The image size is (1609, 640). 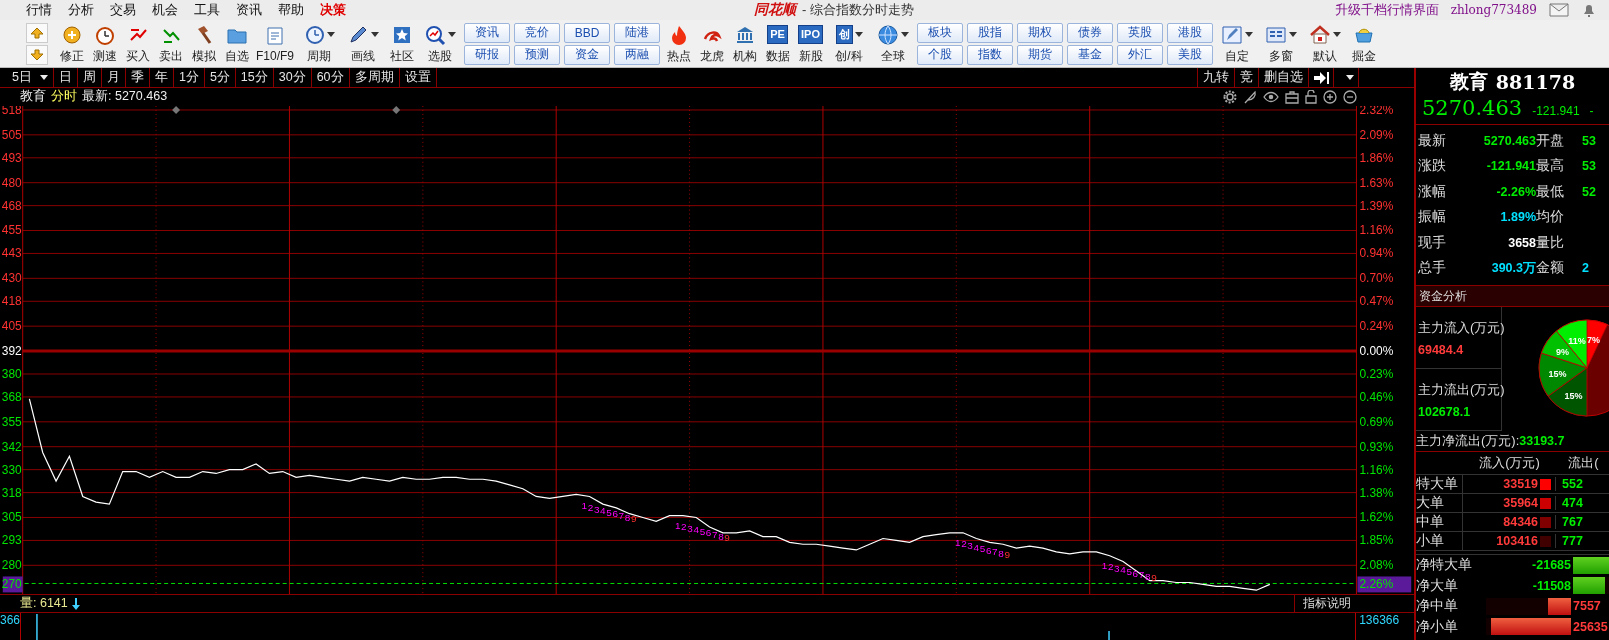 What do you see at coordinates (744, 43) in the screenshot?
I see `toolbar-button: 机构` at bounding box center [744, 43].